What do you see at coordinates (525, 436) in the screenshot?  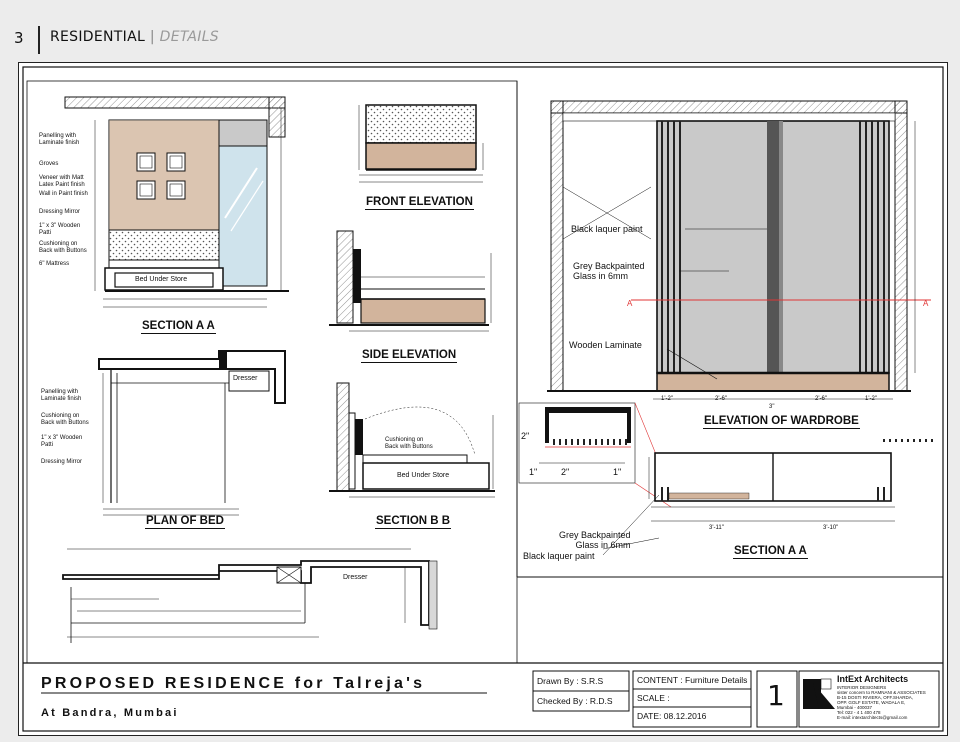 I see `detail-dim-1: 2"` at bounding box center [525, 436].